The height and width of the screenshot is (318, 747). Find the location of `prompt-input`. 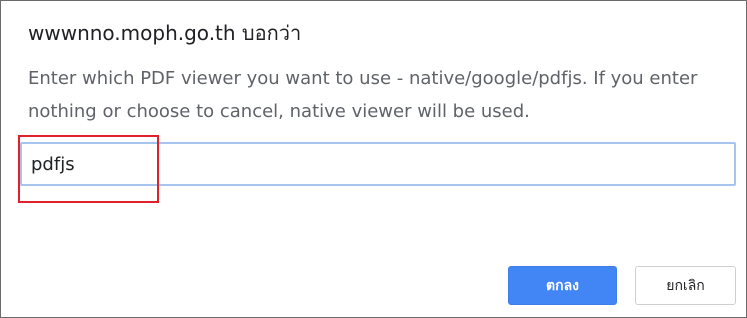

prompt-input is located at coordinates (378, 164).